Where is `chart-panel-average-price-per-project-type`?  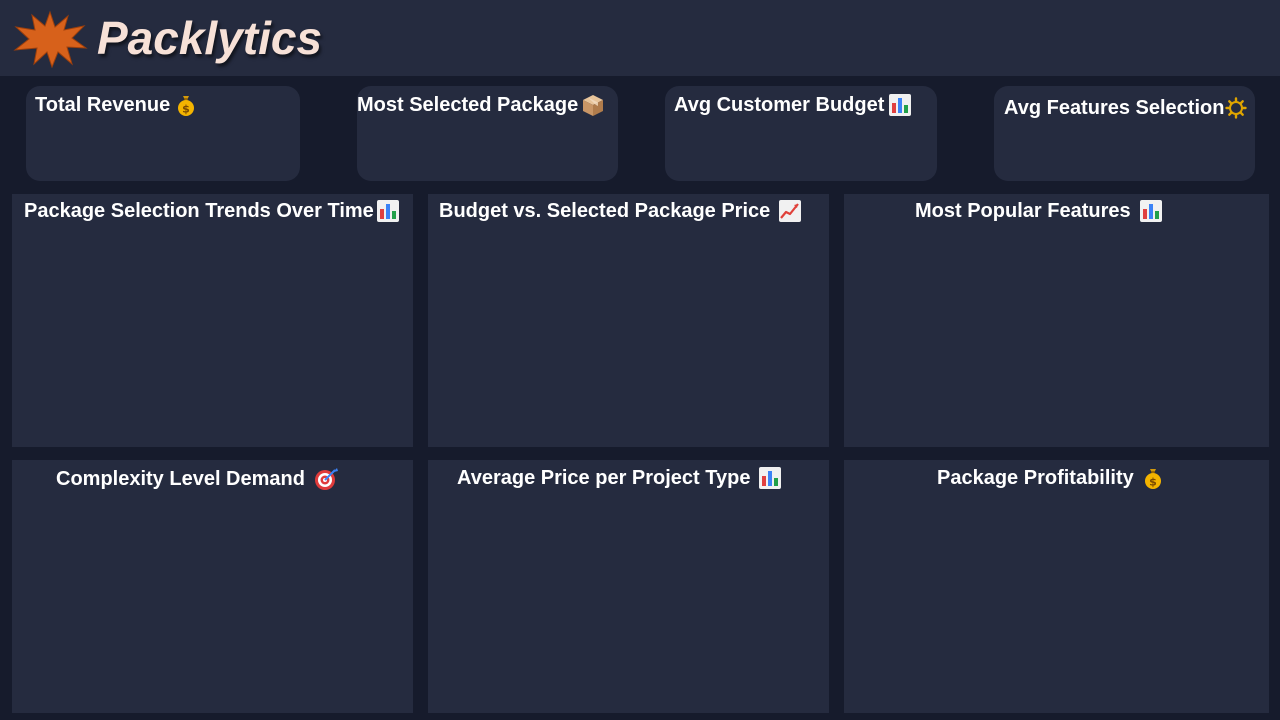
chart-panel-average-price-per-project-type is located at coordinates (628, 586).